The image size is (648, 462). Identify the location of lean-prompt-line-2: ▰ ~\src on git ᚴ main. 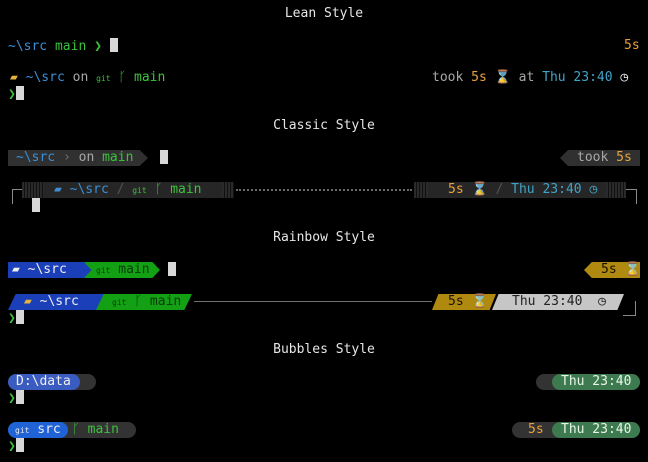
(87, 78).